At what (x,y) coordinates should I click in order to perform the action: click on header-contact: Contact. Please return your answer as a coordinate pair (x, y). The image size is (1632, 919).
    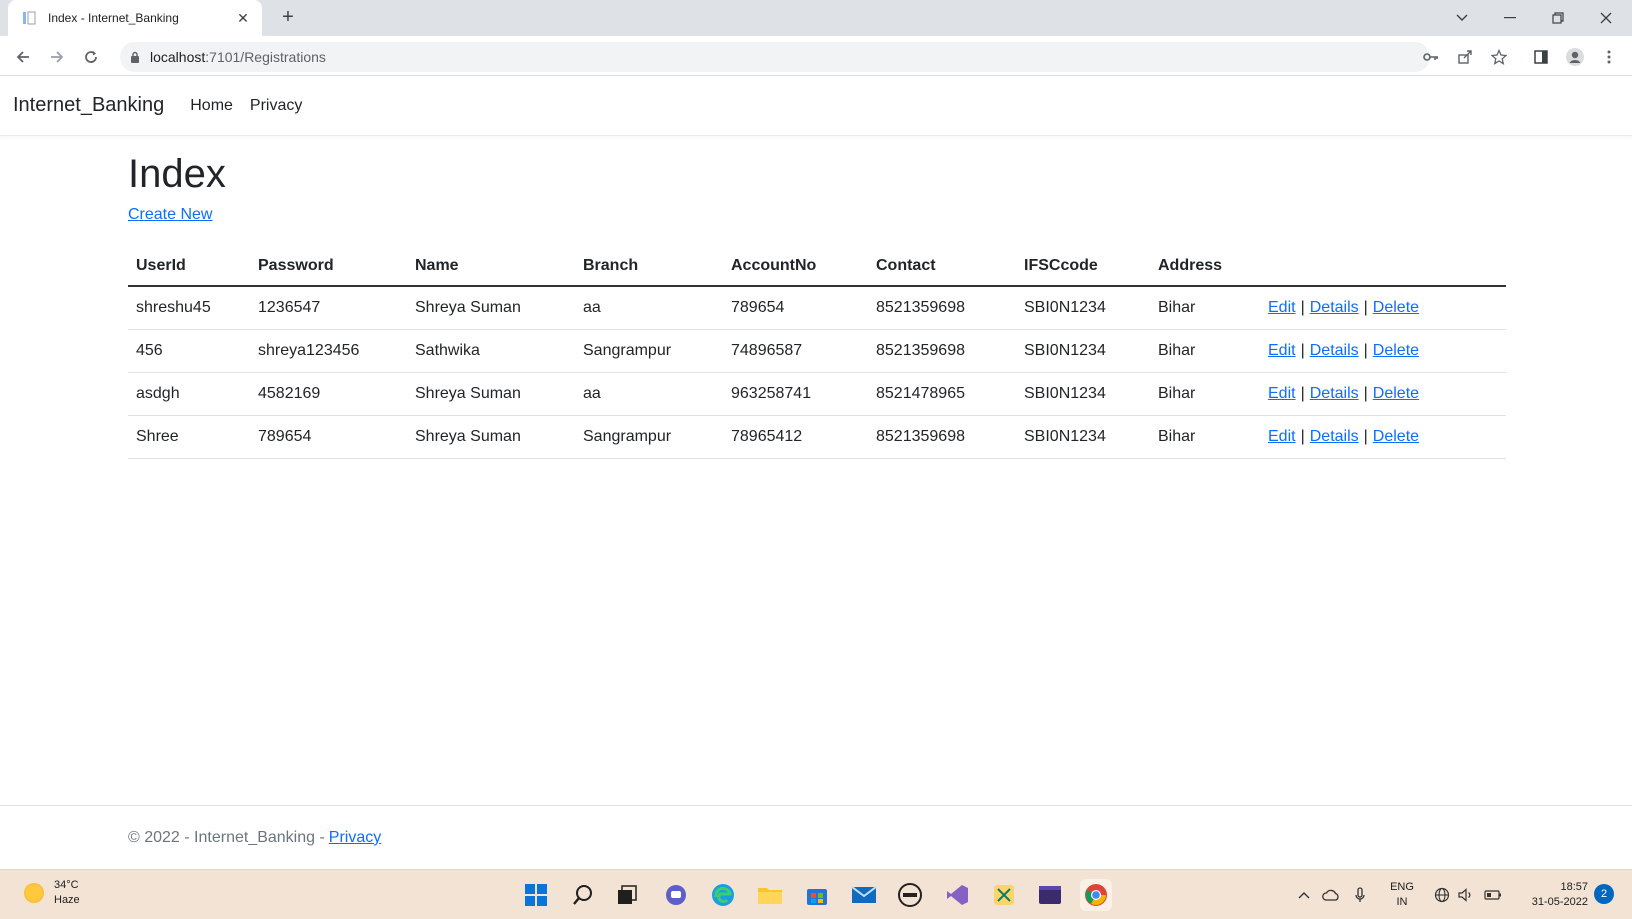
    Looking at the image, I should click on (942, 268).